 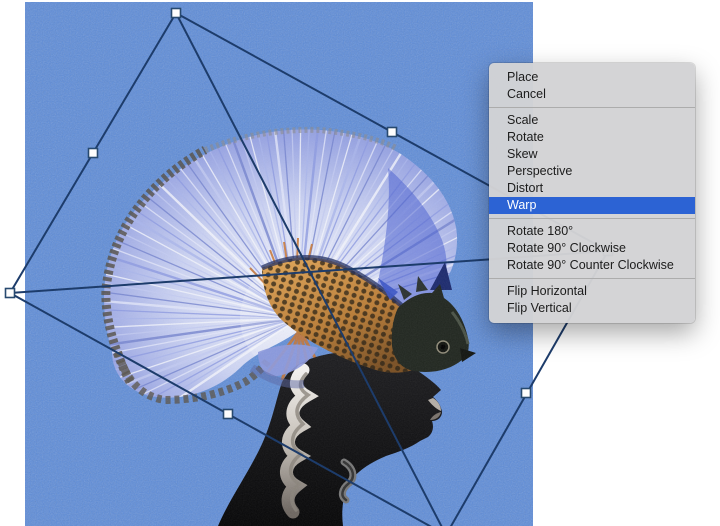 I want to click on menu-item-rotate: Rotate, so click(x=592, y=137).